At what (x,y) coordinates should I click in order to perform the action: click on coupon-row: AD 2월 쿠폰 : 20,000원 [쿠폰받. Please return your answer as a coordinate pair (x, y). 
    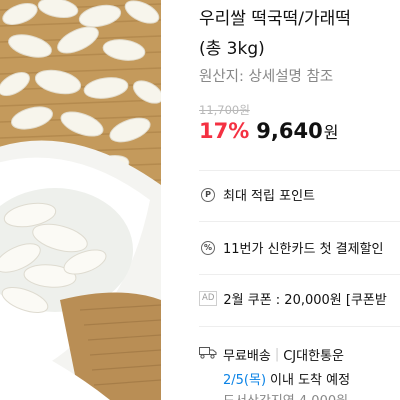
    Looking at the image, I should click on (293, 298).